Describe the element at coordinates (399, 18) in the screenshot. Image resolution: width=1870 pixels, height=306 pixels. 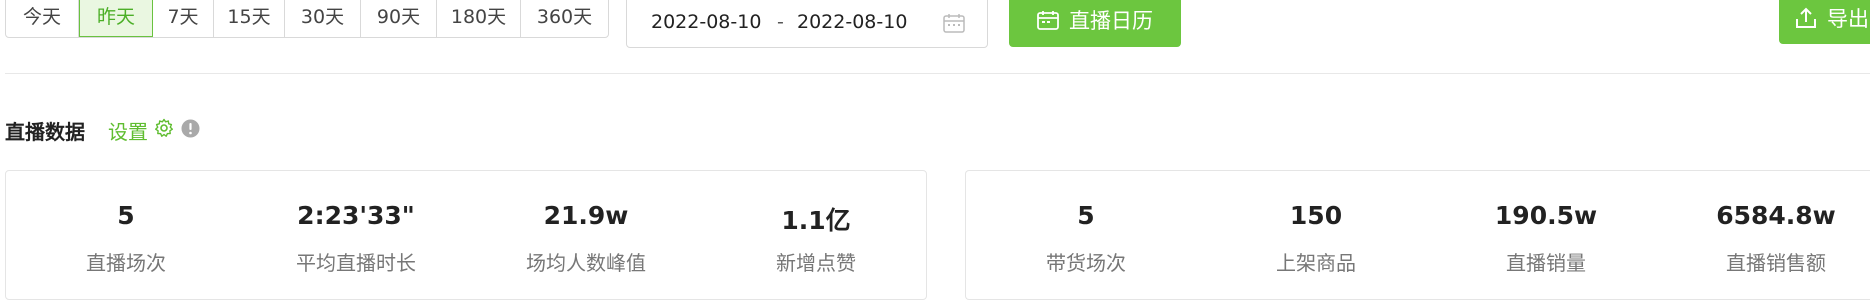
I see `range-90-days: 90天` at that location.